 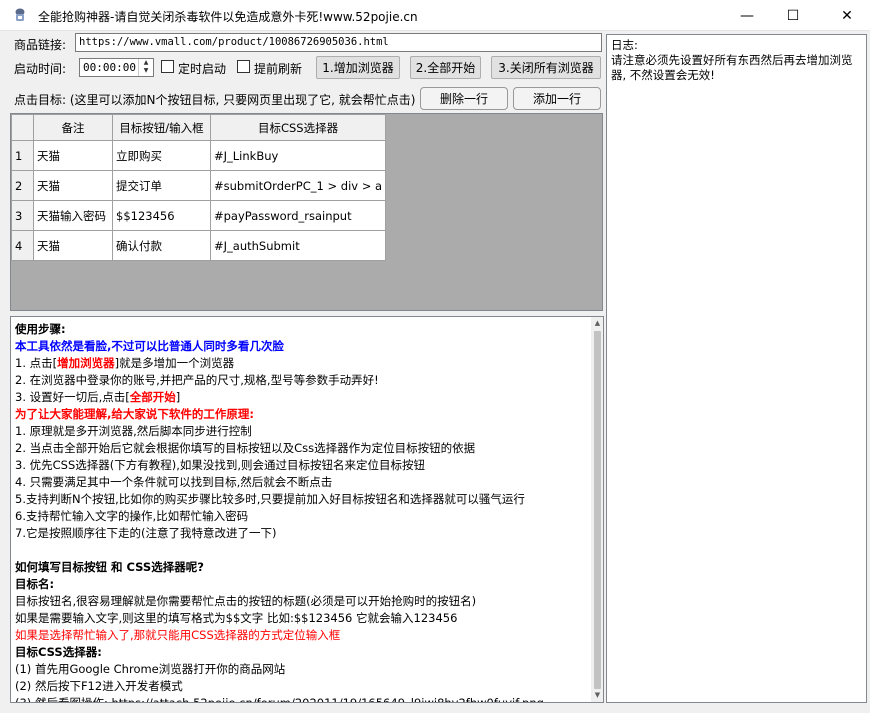 What do you see at coordinates (793, 15) in the screenshot?
I see `maximize-button: ☐` at bounding box center [793, 15].